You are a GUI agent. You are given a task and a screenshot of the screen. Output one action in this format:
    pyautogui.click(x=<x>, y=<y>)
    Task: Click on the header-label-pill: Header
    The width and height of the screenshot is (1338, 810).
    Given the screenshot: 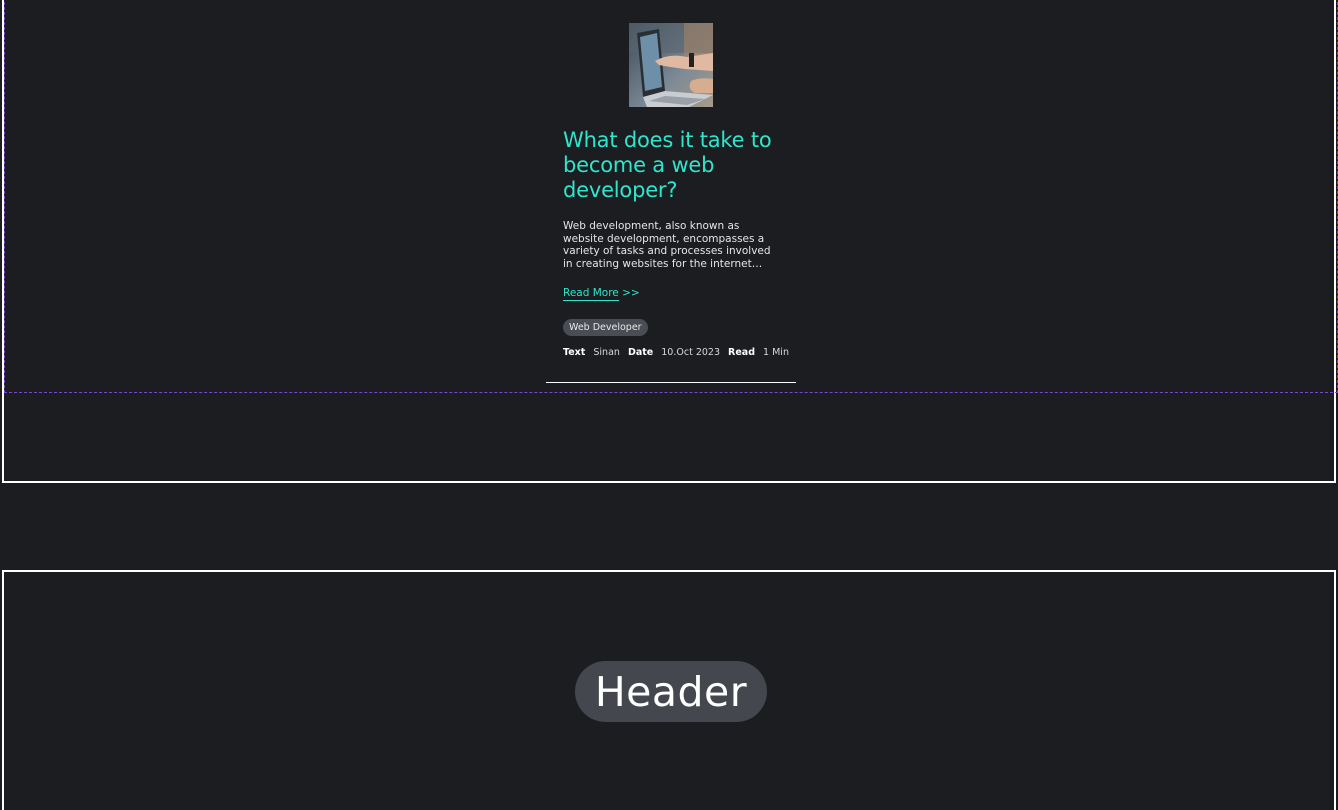 What is the action you would take?
    pyautogui.click(x=671, y=691)
    